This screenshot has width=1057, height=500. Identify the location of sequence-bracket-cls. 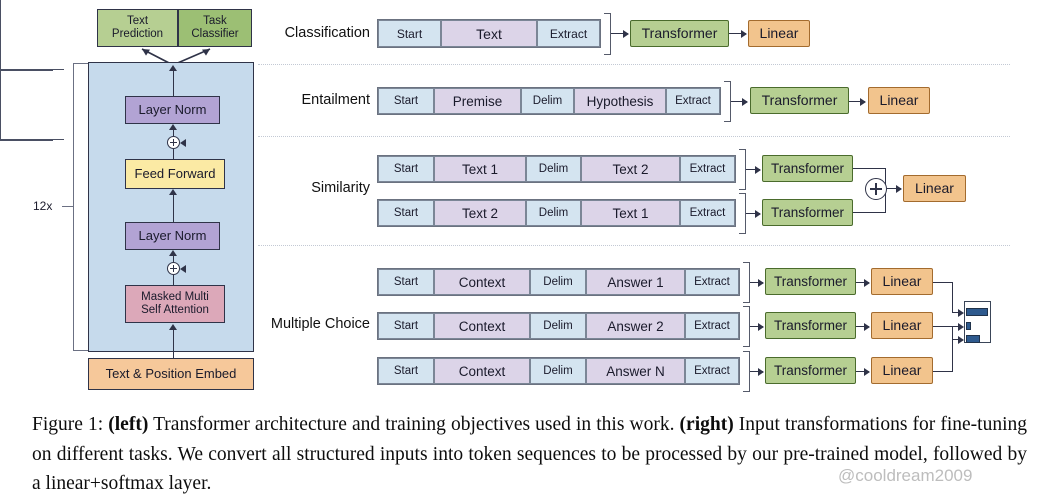
(607, 34).